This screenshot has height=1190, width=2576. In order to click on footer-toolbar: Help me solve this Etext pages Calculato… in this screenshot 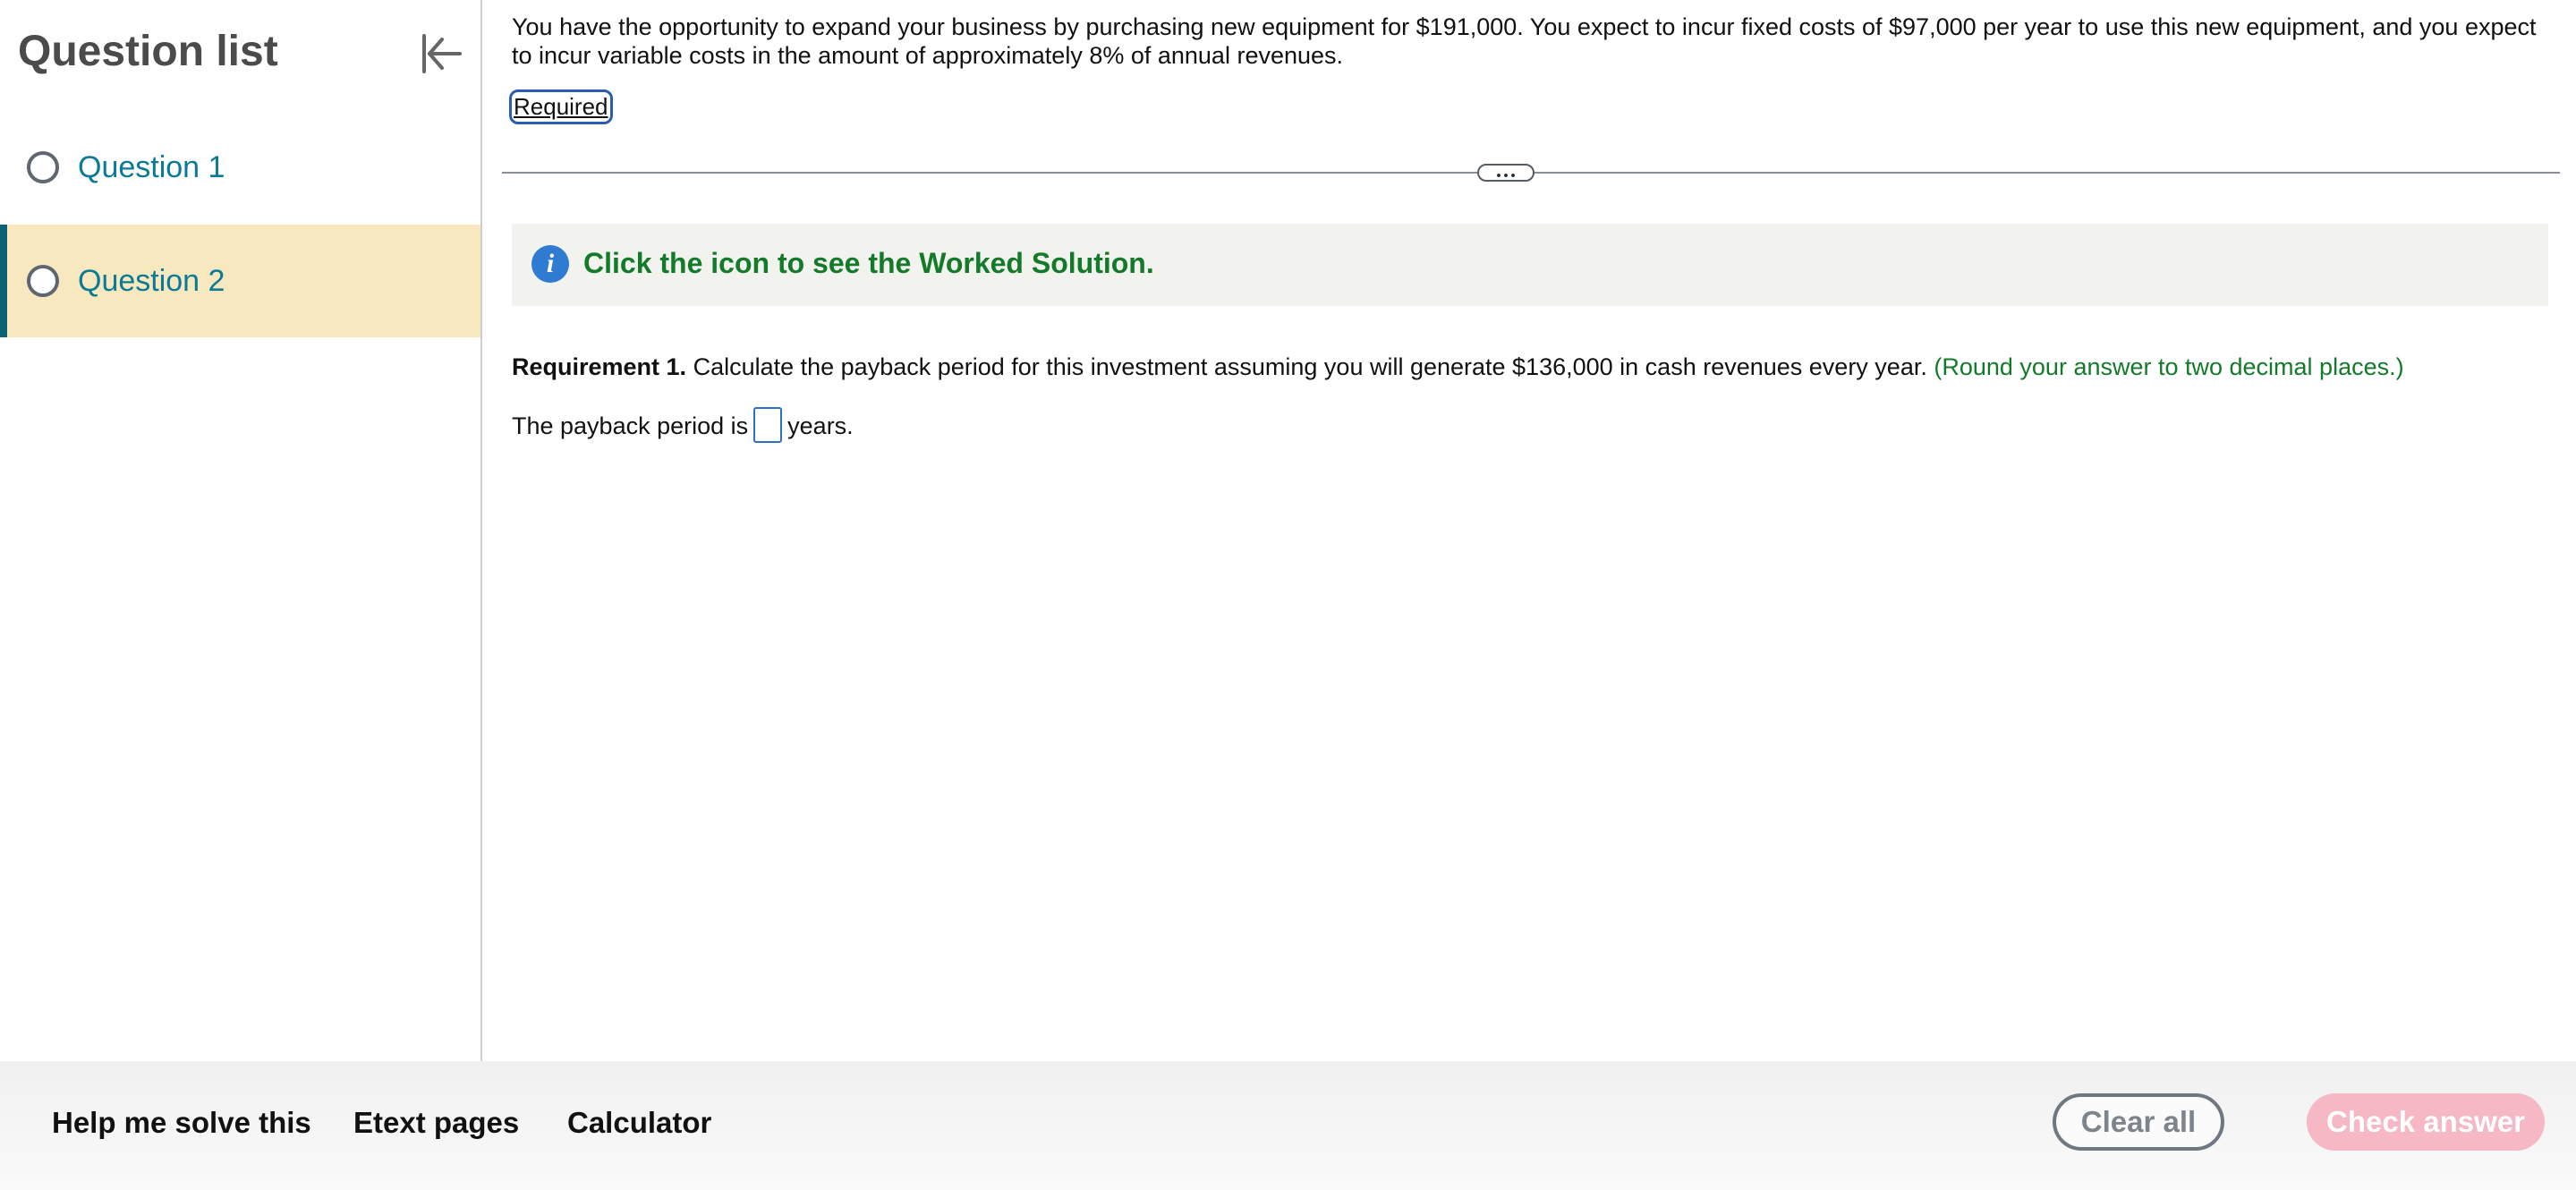, I will do `click(1288, 1125)`.